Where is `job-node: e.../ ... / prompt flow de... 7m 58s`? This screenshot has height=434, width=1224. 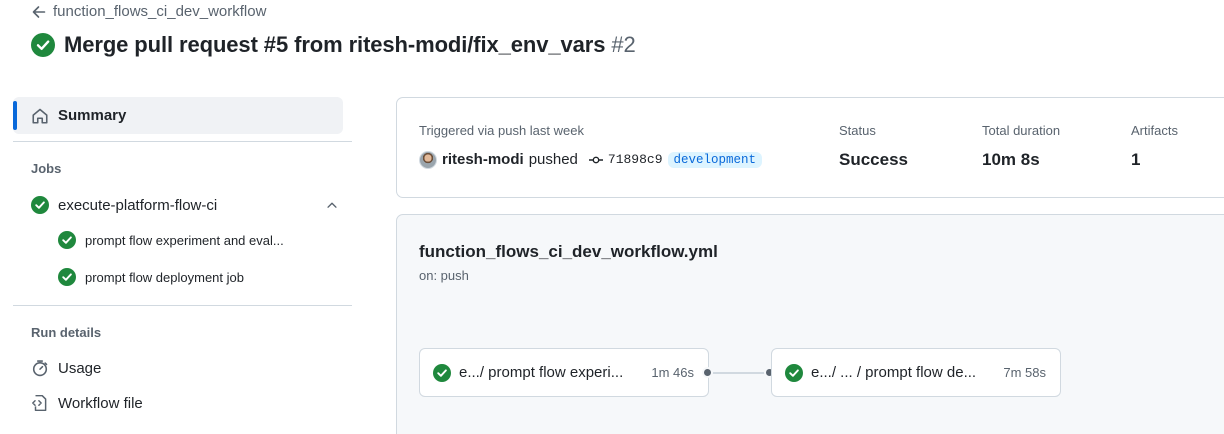
job-node: e.../ ... / prompt flow de... 7m 58s is located at coordinates (916, 372).